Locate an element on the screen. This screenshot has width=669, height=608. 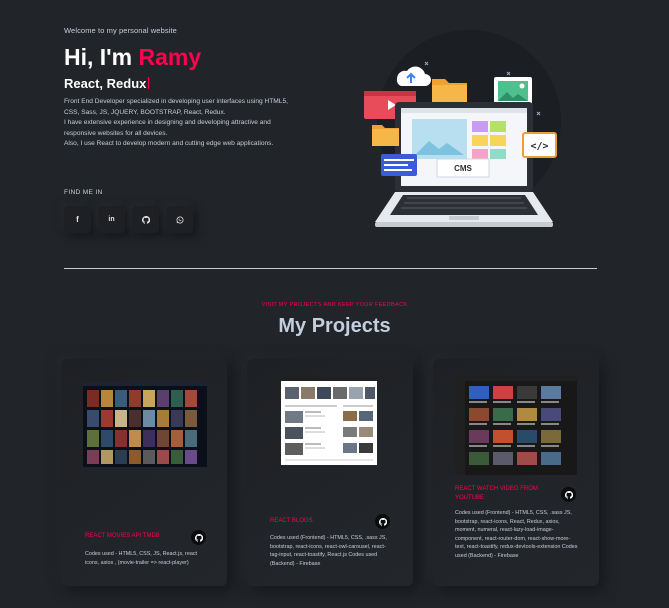
hero-laptop-illustration: CMS </> is located at coordinates (464, 130).